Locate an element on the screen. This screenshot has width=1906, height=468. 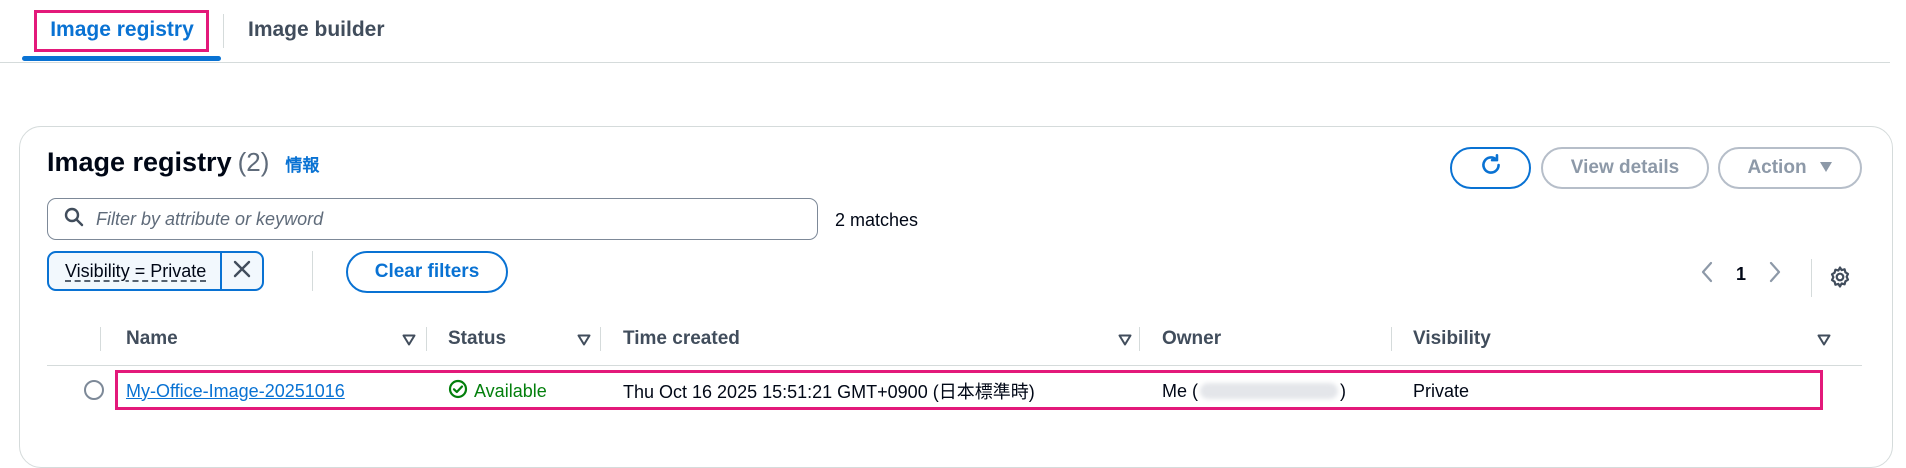
refresh-button is located at coordinates (1490, 168).